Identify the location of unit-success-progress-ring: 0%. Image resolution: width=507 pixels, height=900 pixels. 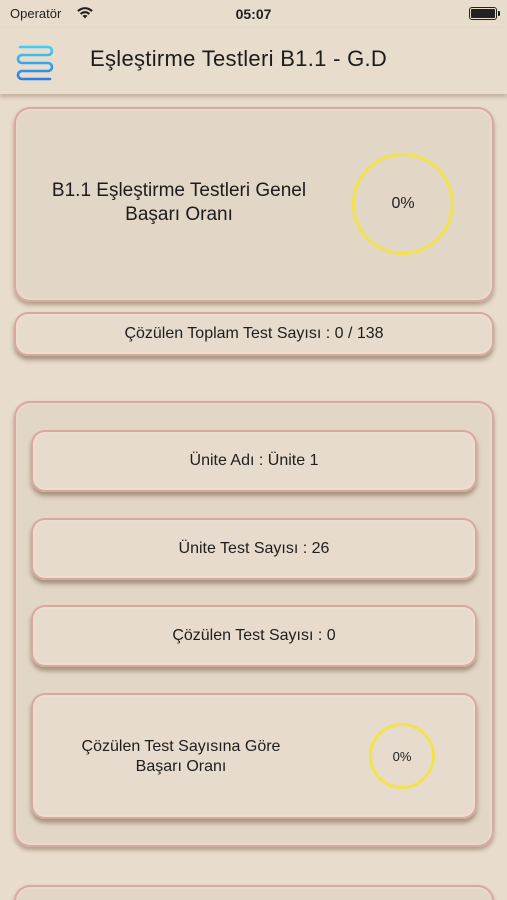
(402, 756).